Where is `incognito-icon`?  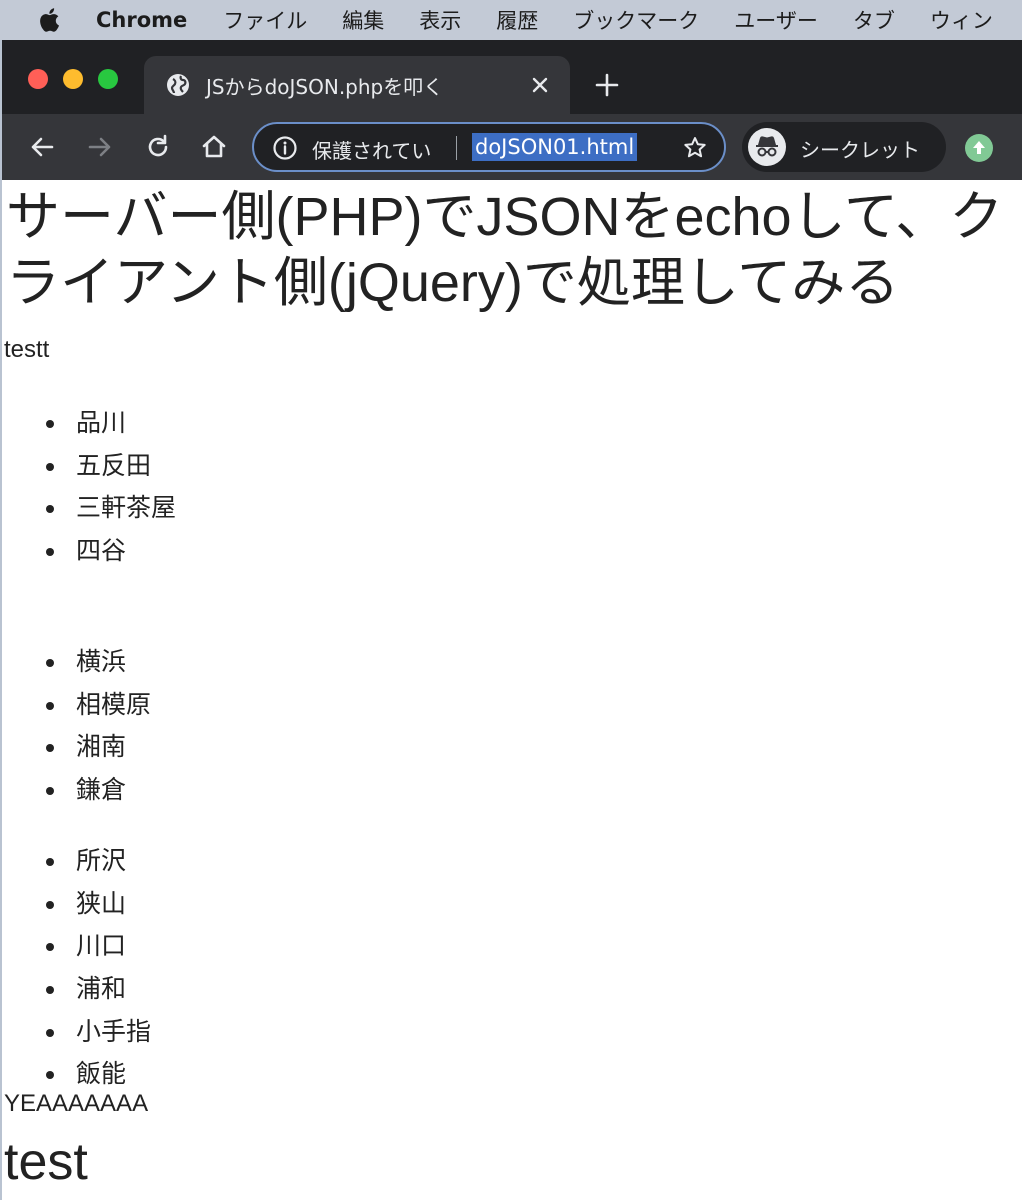
incognito-icon is located at coordinates (767, 147).